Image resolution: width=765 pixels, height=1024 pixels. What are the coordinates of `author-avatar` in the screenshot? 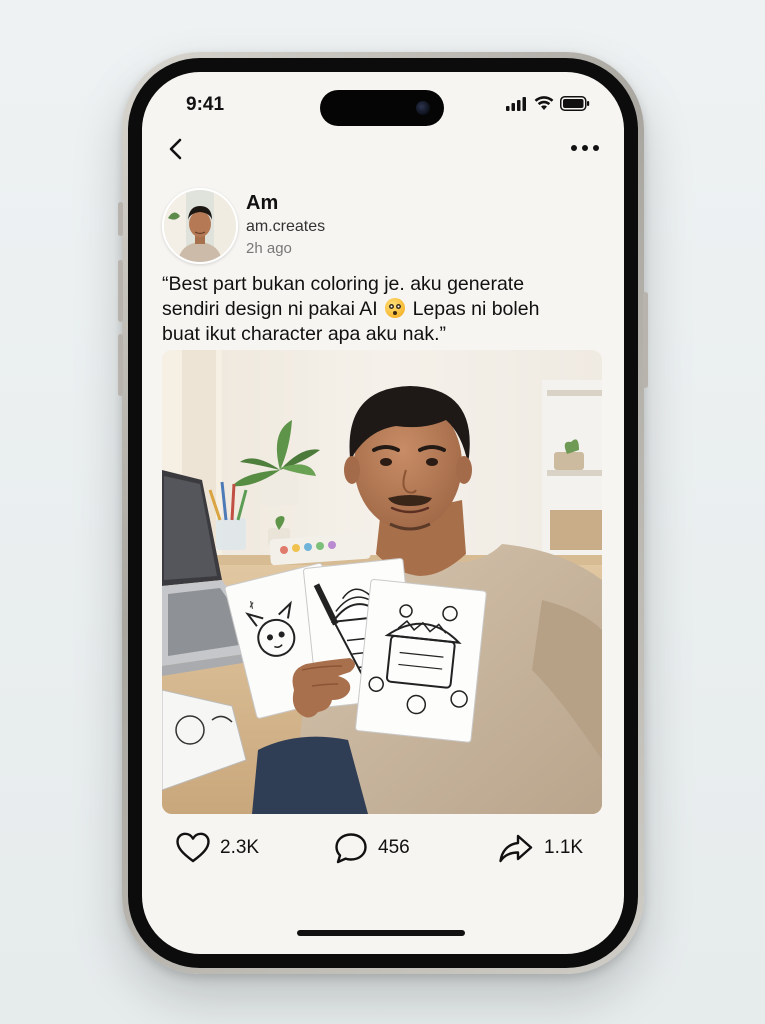 It's located at (200, 226).